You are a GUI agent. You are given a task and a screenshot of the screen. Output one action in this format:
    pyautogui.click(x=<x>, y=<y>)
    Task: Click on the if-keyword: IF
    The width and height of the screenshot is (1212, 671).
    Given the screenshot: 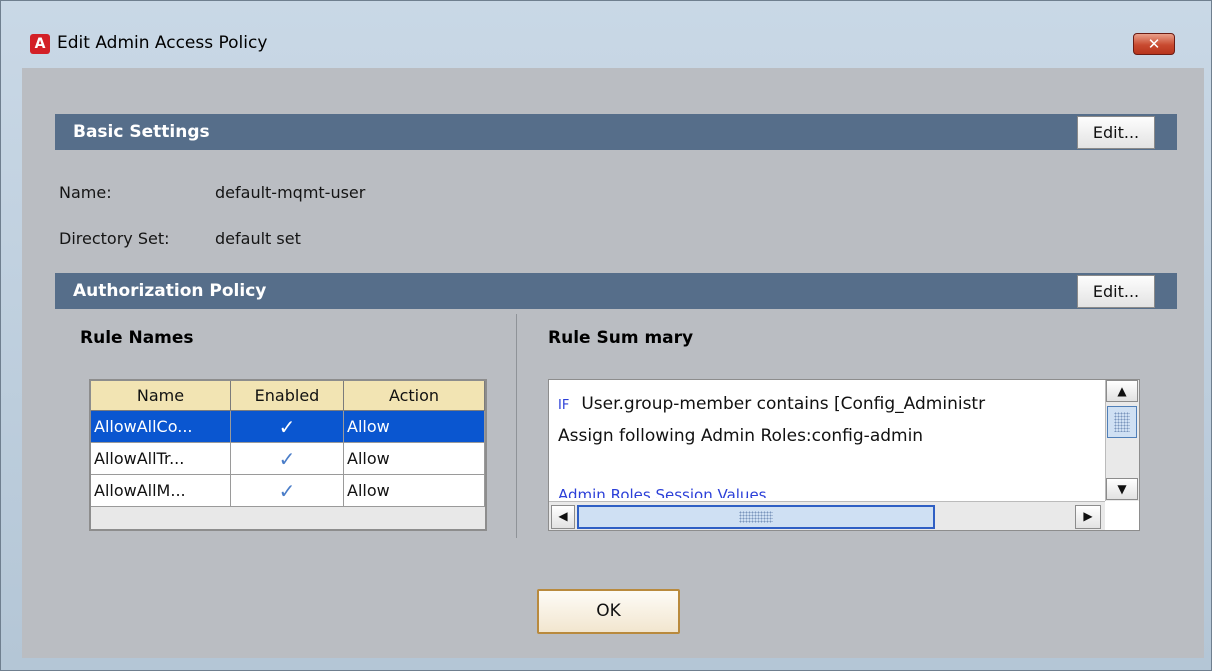 What is the action you would take?
    pyautogui.click(x=564, y=405)
    